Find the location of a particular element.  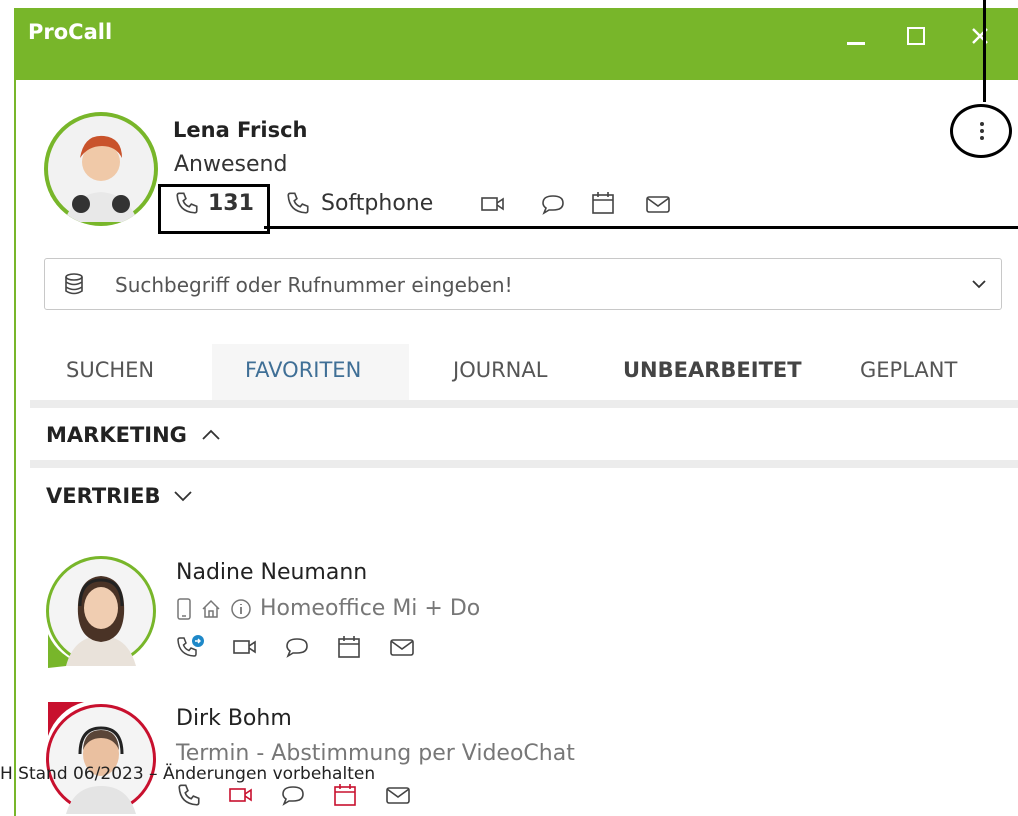

database-icon is located at coordinates (74, 284).